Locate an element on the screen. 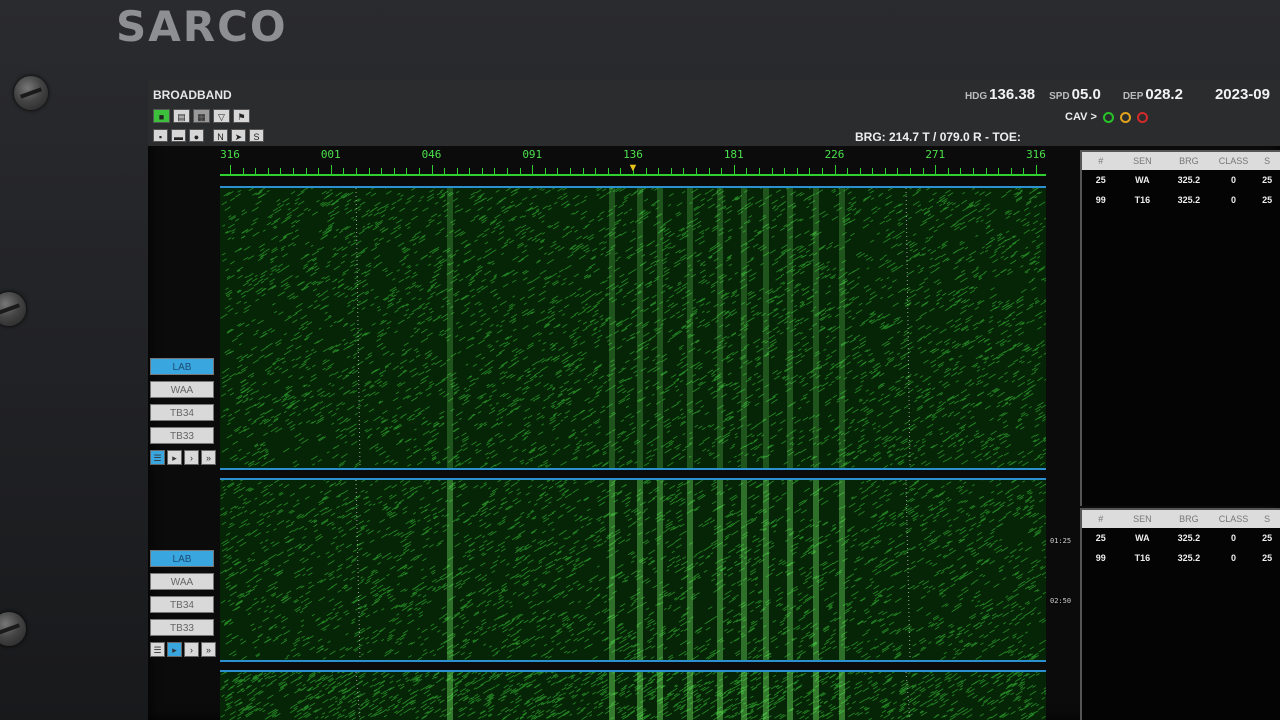  cursor-icon: ➤ is located at coordinates (238, 135).